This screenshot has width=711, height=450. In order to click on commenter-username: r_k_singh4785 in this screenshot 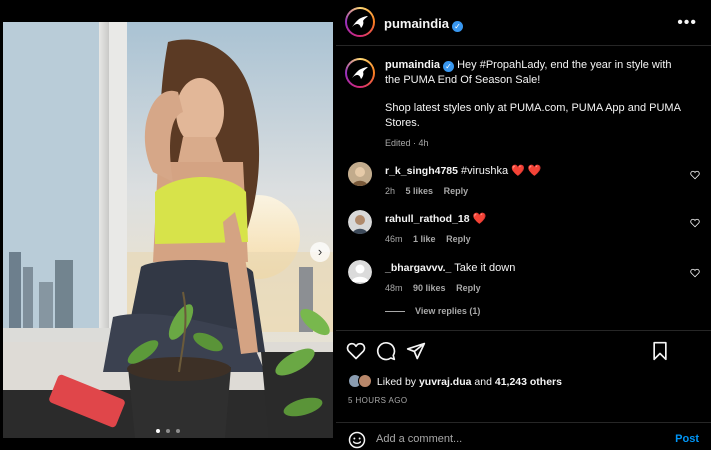, I will do `click(421, 171)`.